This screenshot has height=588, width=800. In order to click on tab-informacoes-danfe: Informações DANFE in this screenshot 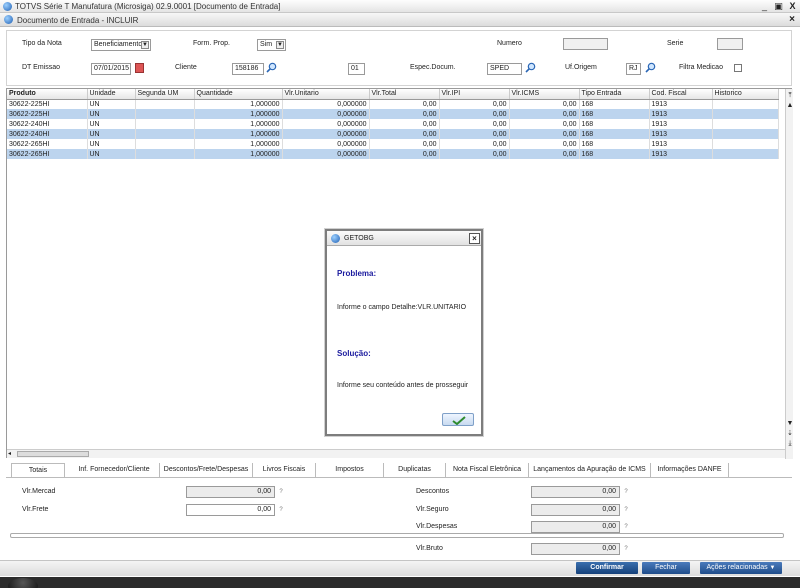, I will do `click(690, 470)`.